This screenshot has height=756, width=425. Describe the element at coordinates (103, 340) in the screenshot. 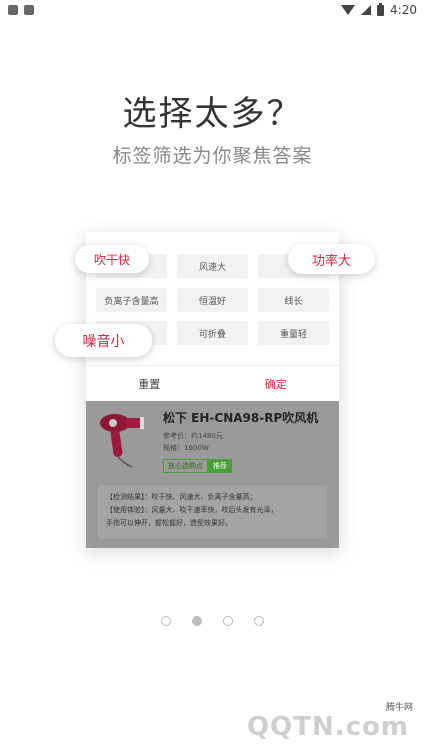

I see `floating-tag-low-noise: 噪音小` at that location.